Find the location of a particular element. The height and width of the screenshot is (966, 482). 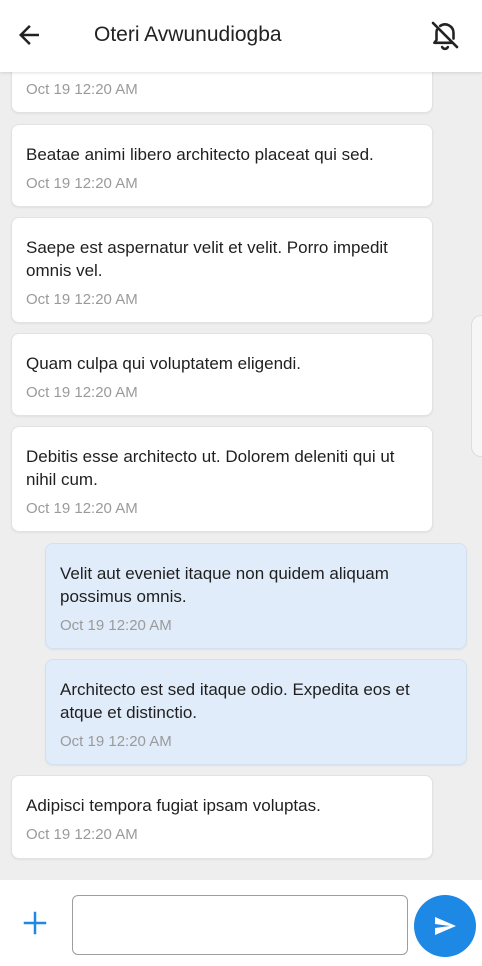

plus-icon is located at coordinates (35, 923).